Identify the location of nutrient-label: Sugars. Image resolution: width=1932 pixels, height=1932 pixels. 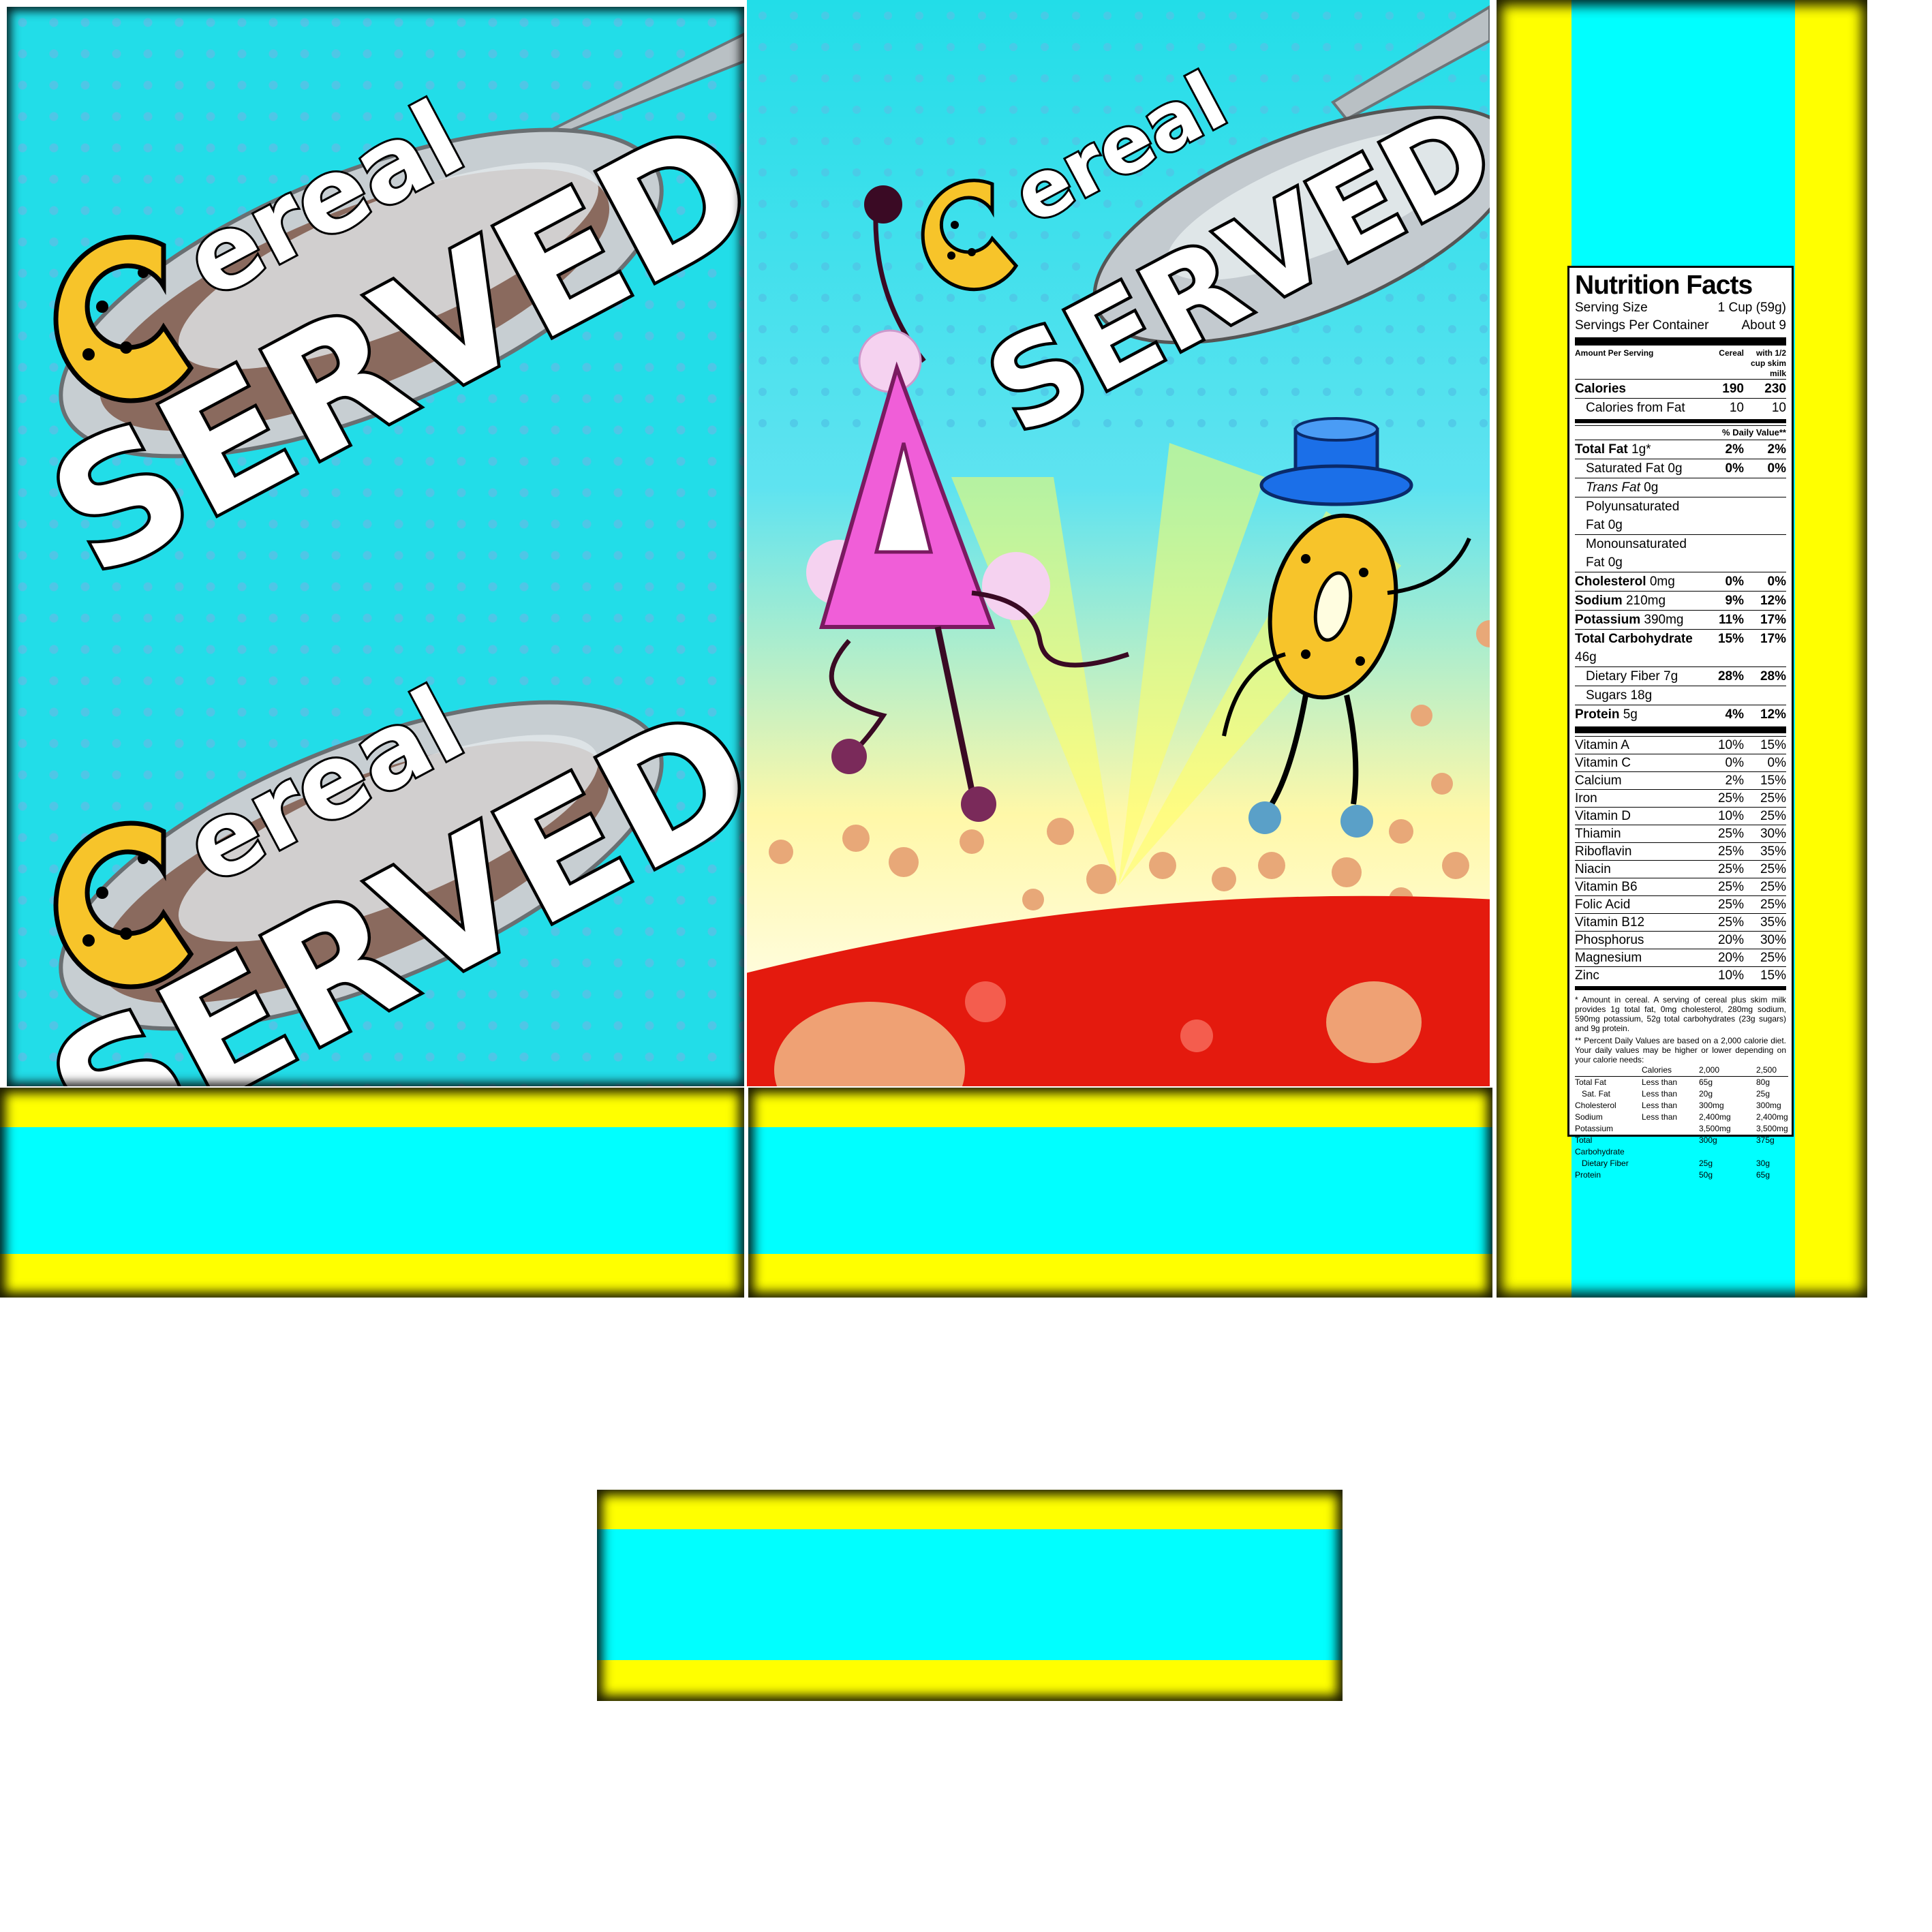
(1606, 695).